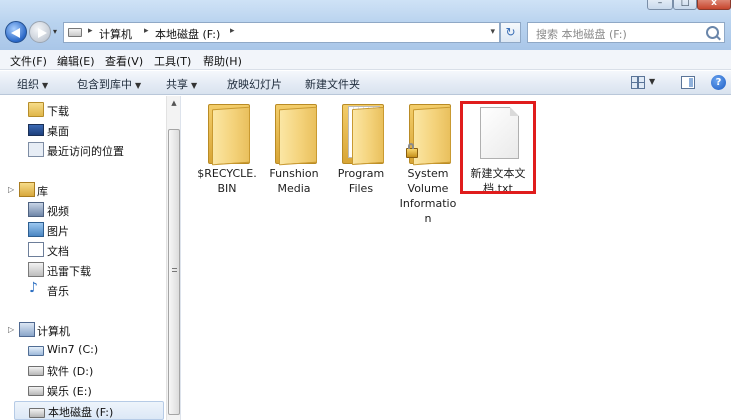 This screenshot has height=420, width=731. I want to click on help-icon: ?, so click(718, 82).